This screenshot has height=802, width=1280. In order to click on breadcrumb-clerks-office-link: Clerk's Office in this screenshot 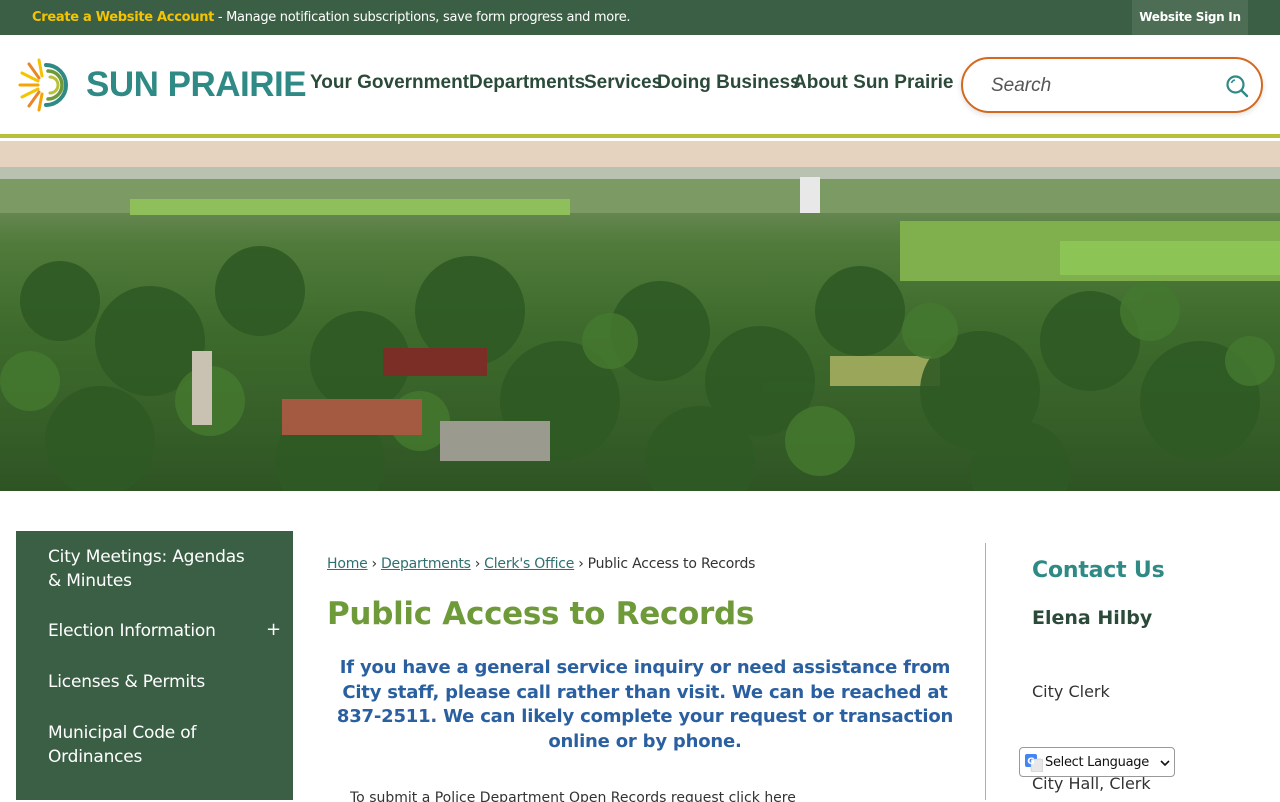, I will do `click(529, 564)`.